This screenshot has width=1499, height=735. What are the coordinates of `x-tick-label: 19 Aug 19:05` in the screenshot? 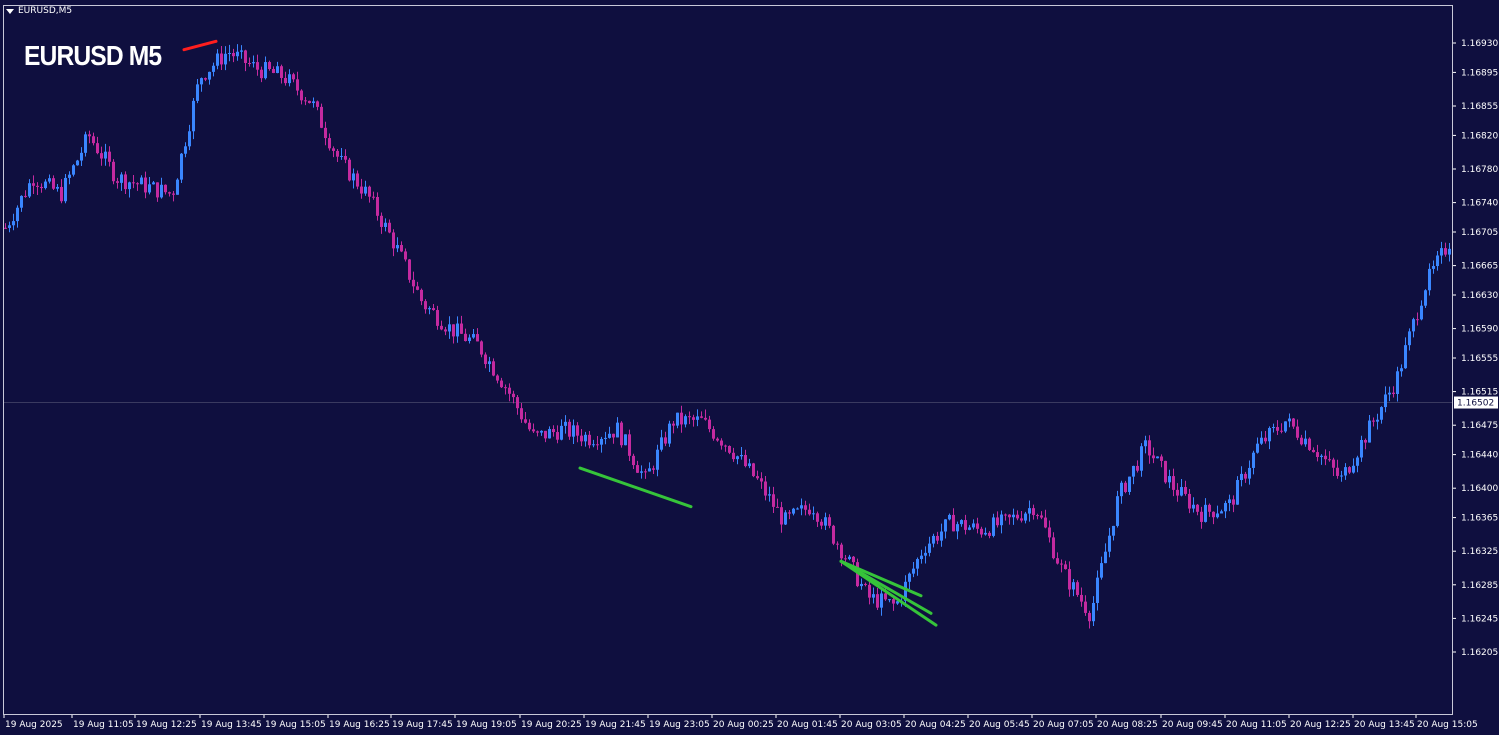 It's located at (486, 725).